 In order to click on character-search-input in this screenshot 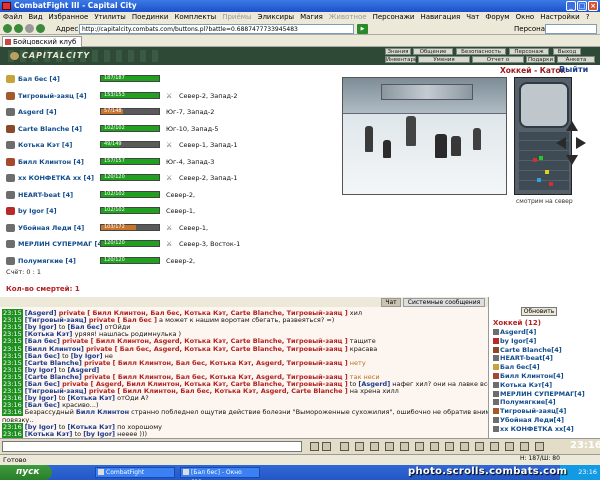, I will do `click(571, 29)`.